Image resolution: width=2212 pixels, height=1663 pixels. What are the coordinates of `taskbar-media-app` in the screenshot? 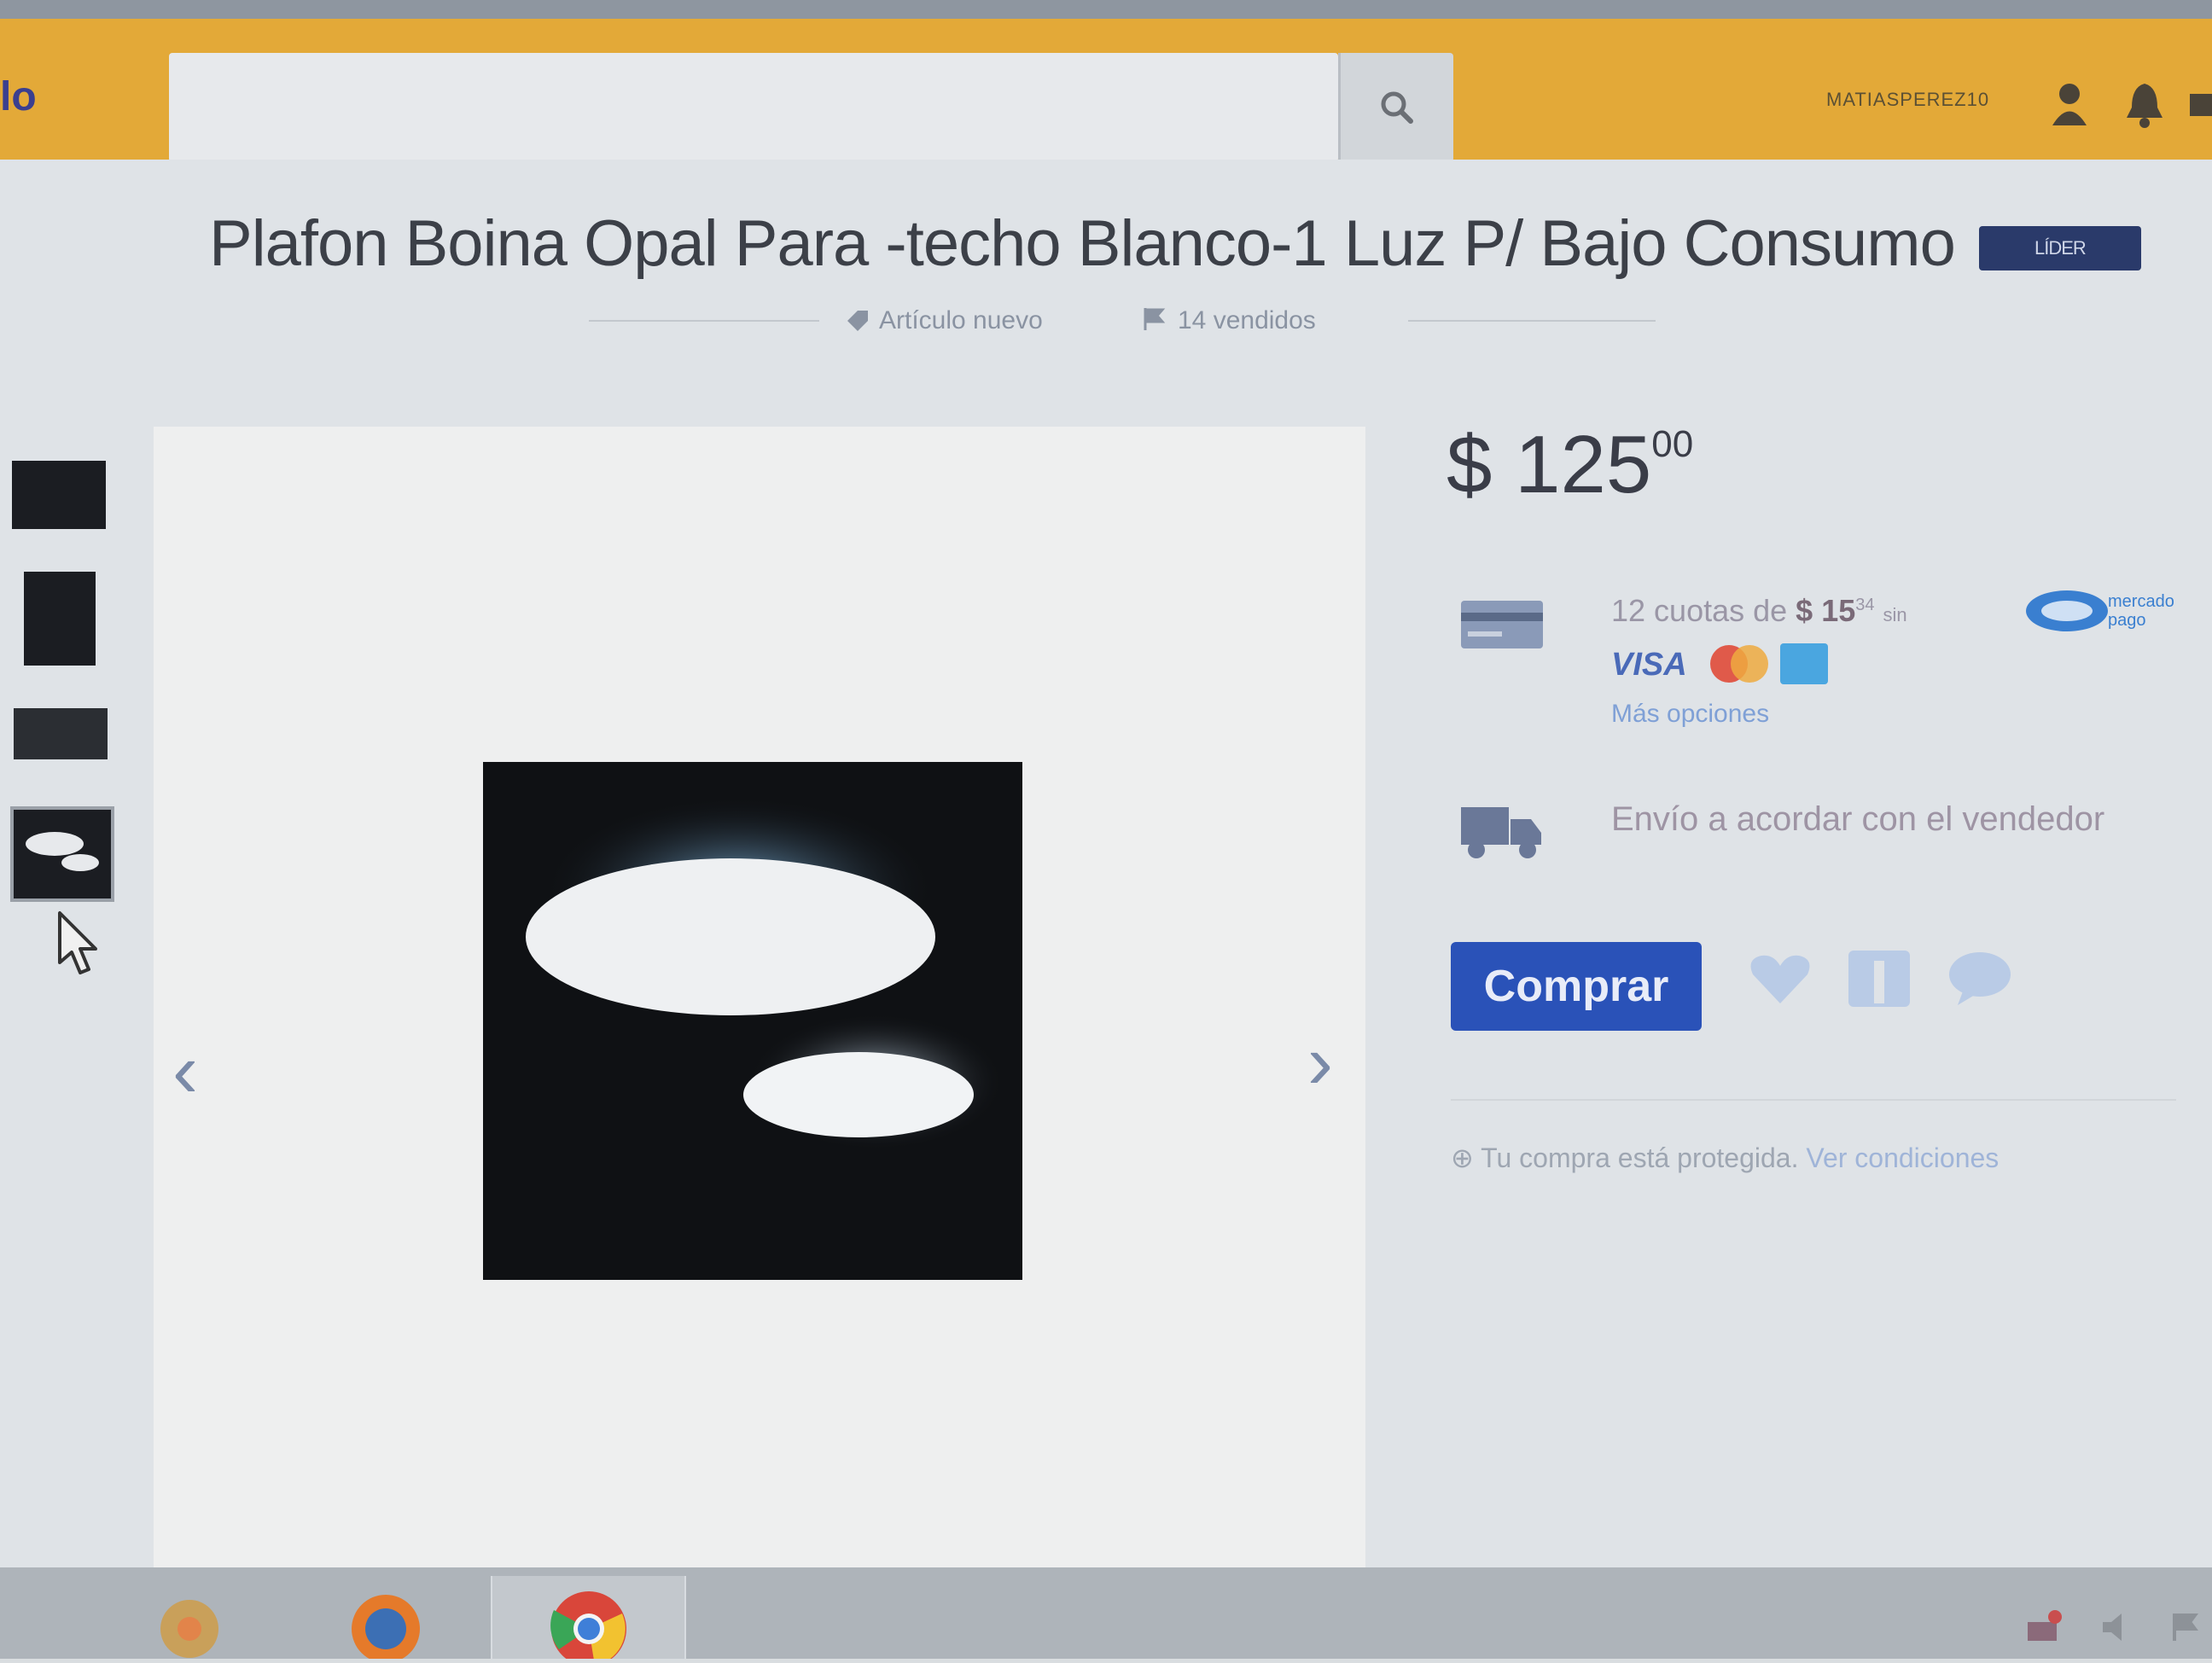 It's located at (192, 1617).